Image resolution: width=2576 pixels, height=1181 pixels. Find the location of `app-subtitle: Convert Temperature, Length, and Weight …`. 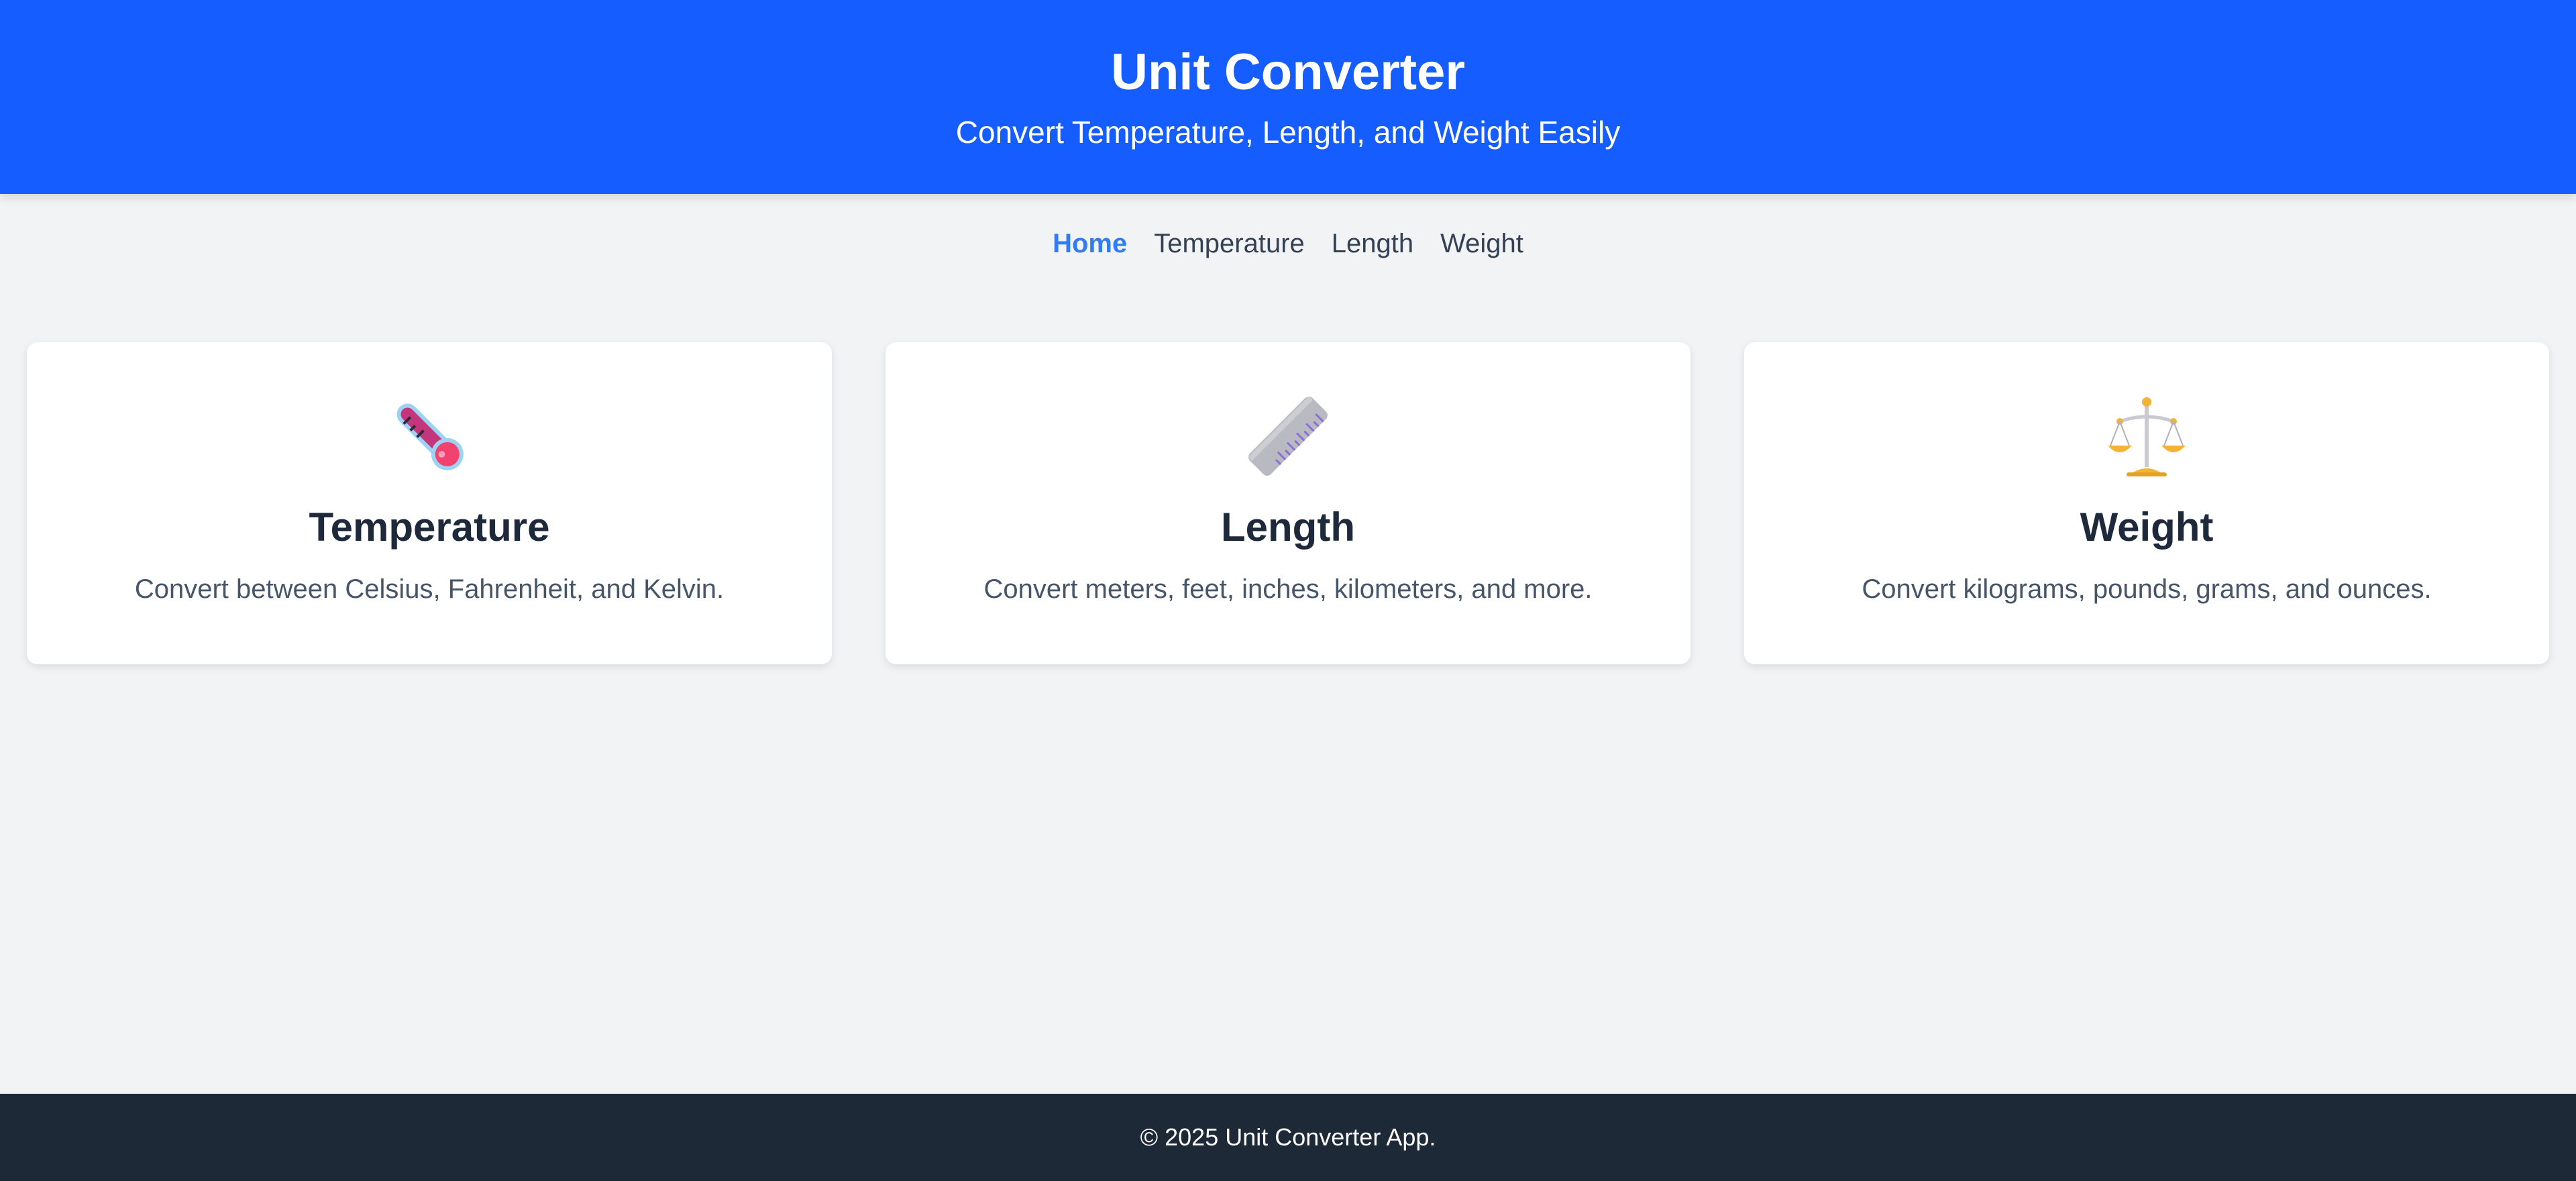

app-subtitle: Convert Temperature, Length, and Weight … is located at coordinates (1288, 133).